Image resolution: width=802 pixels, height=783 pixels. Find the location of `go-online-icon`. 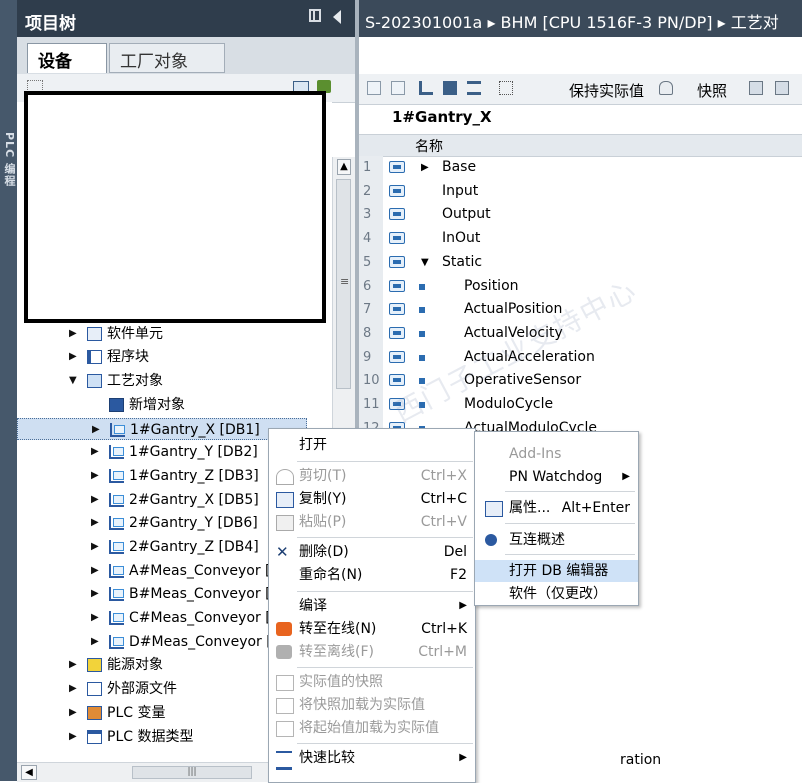

go-online-icon is located at coordinates (284, 629).